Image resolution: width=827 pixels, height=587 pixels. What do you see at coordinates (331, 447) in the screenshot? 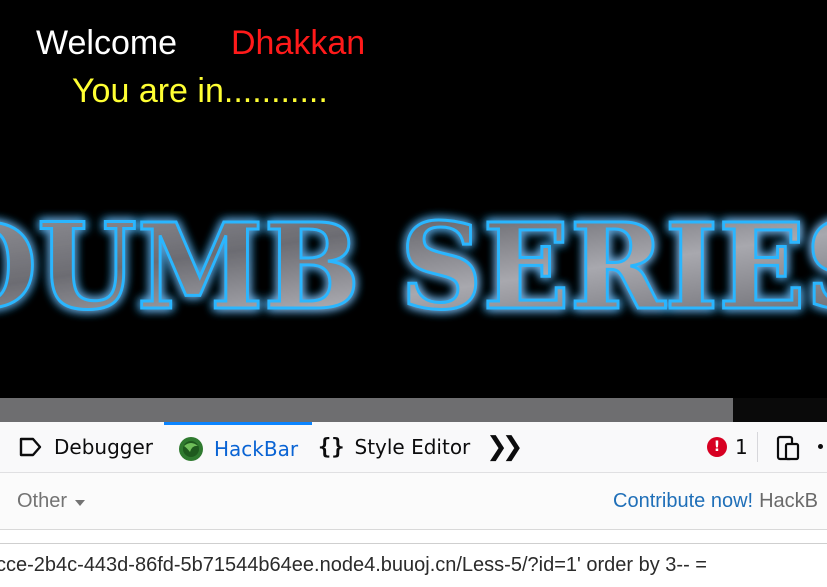
I see `braces-icon: {}` at bounding box center [331, 447].